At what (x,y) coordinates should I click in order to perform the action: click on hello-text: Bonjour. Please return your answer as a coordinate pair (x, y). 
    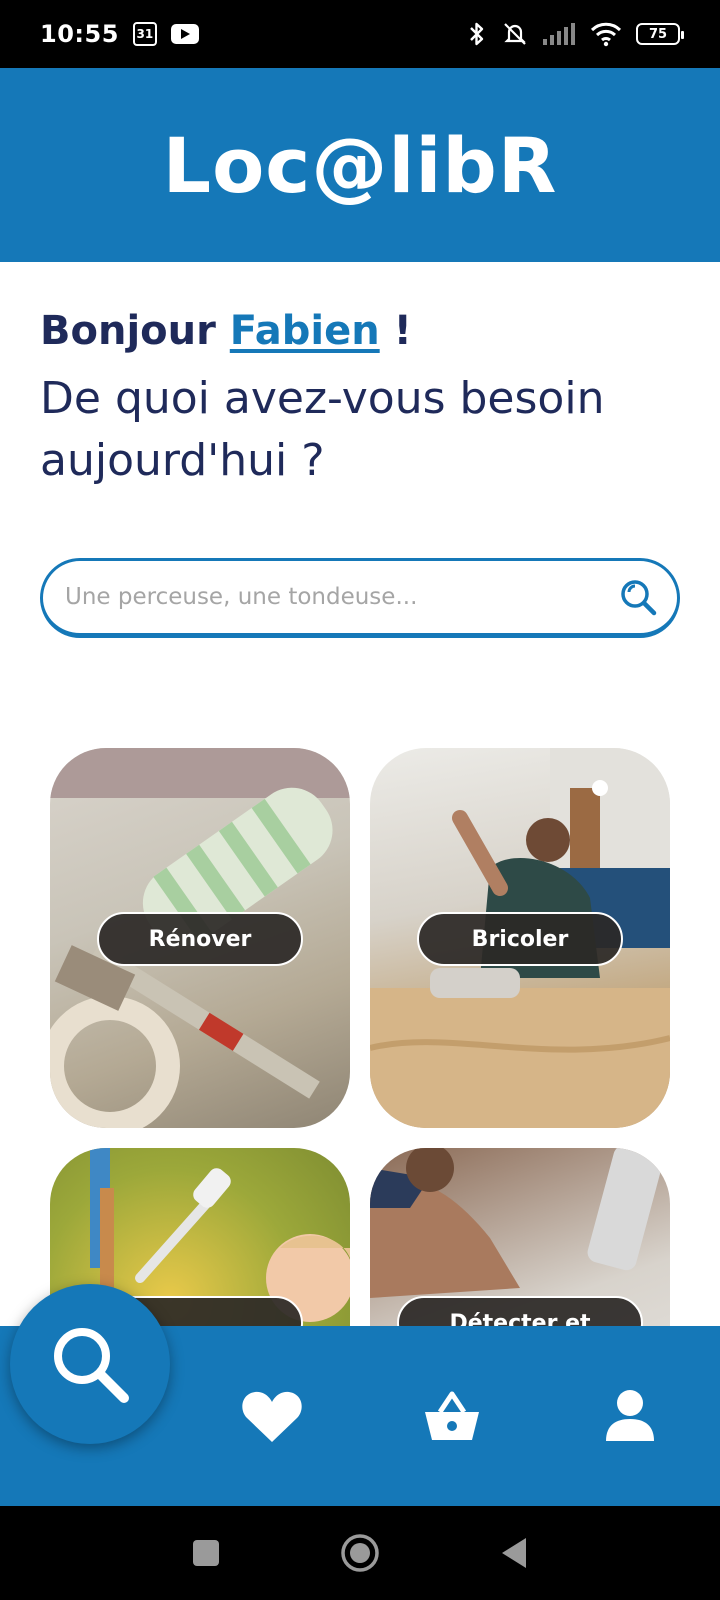
    Looking at the image, I should click on (128, 331).